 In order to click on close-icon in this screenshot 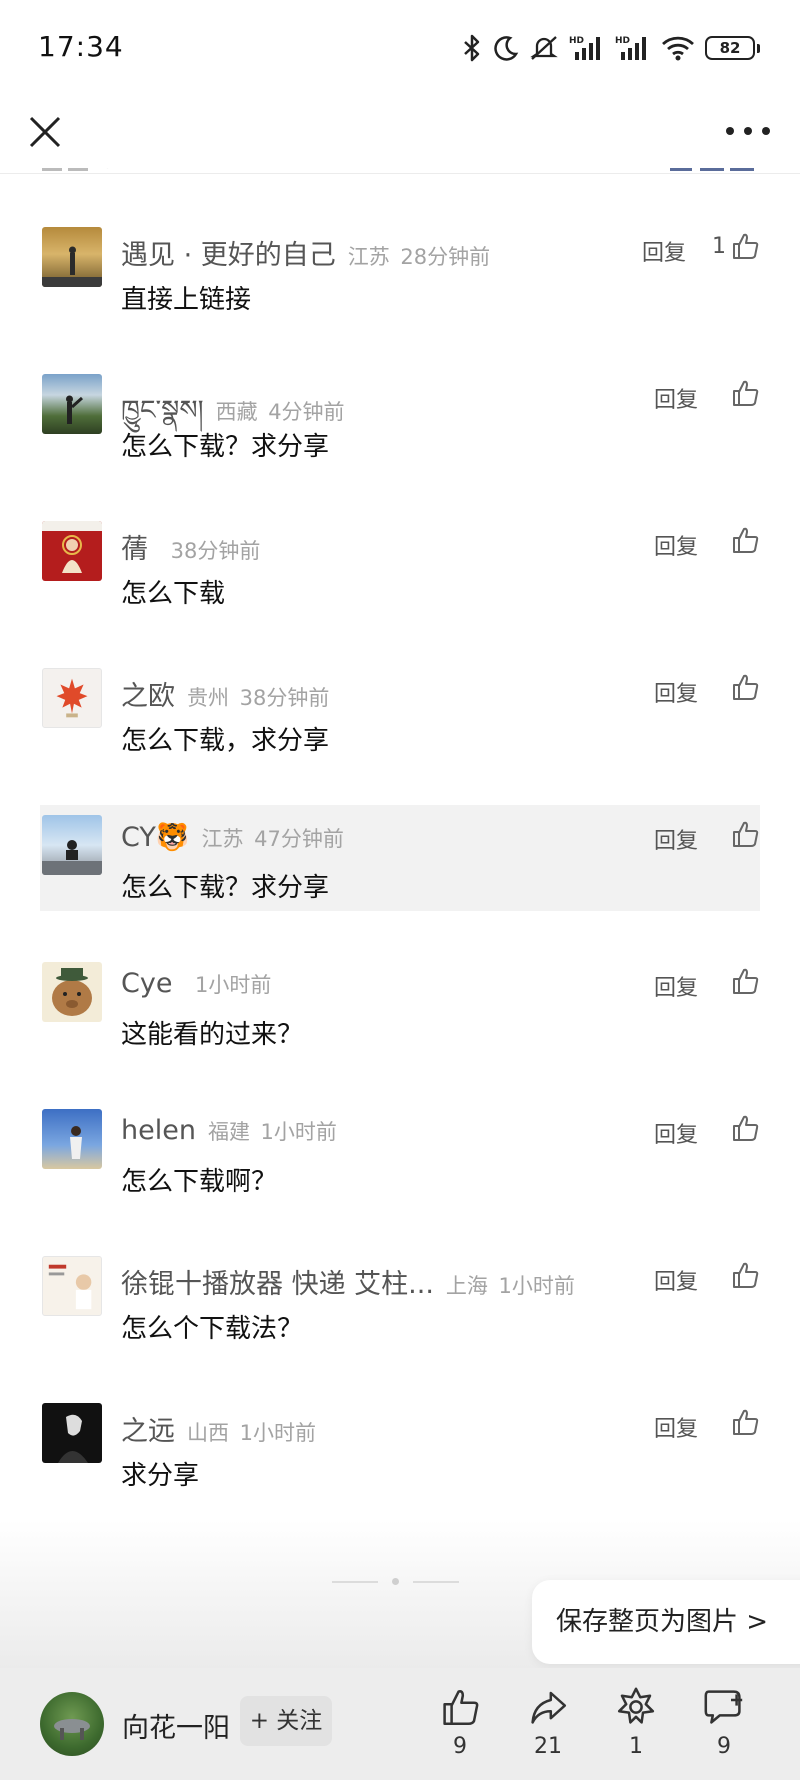, I will do `click(45, 132)`.